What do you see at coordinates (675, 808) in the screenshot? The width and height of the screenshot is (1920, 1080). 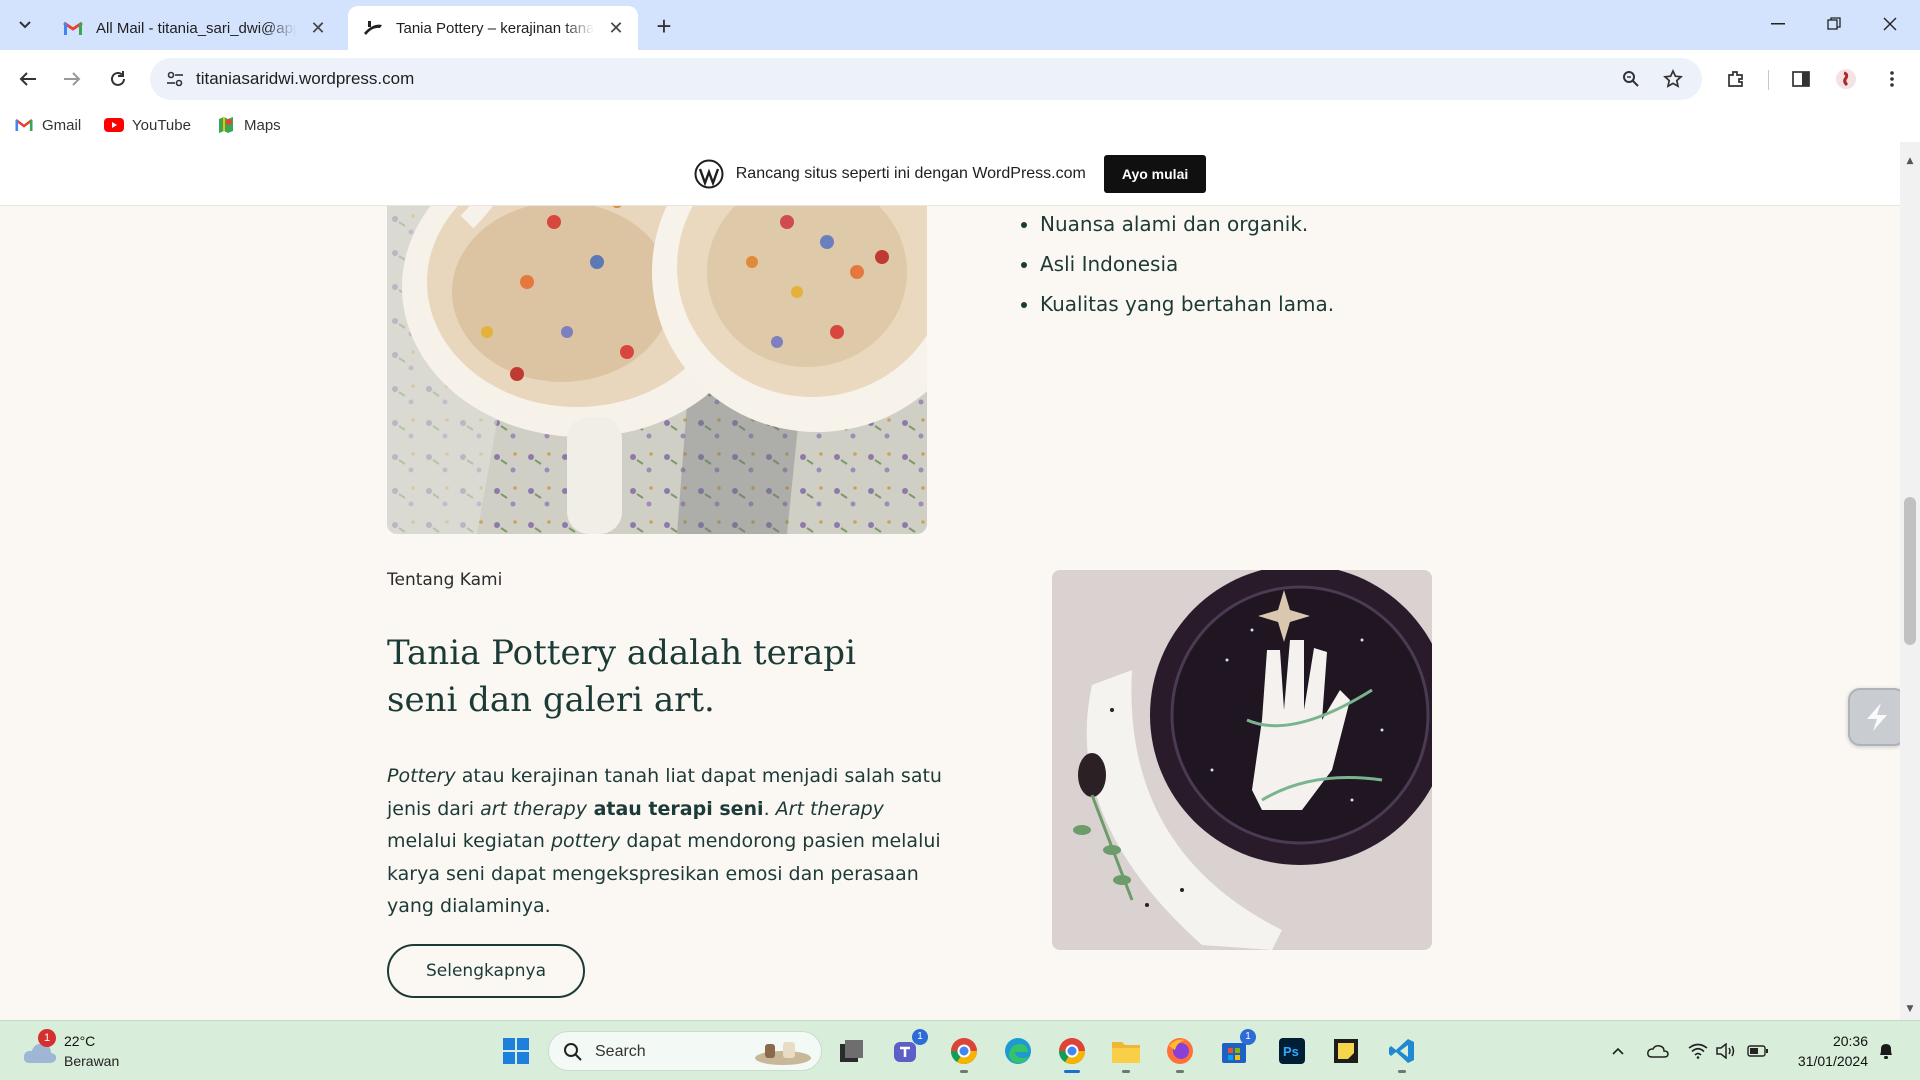 I see `body-bold: atau terapi seni` at bounding box center [675, 808].